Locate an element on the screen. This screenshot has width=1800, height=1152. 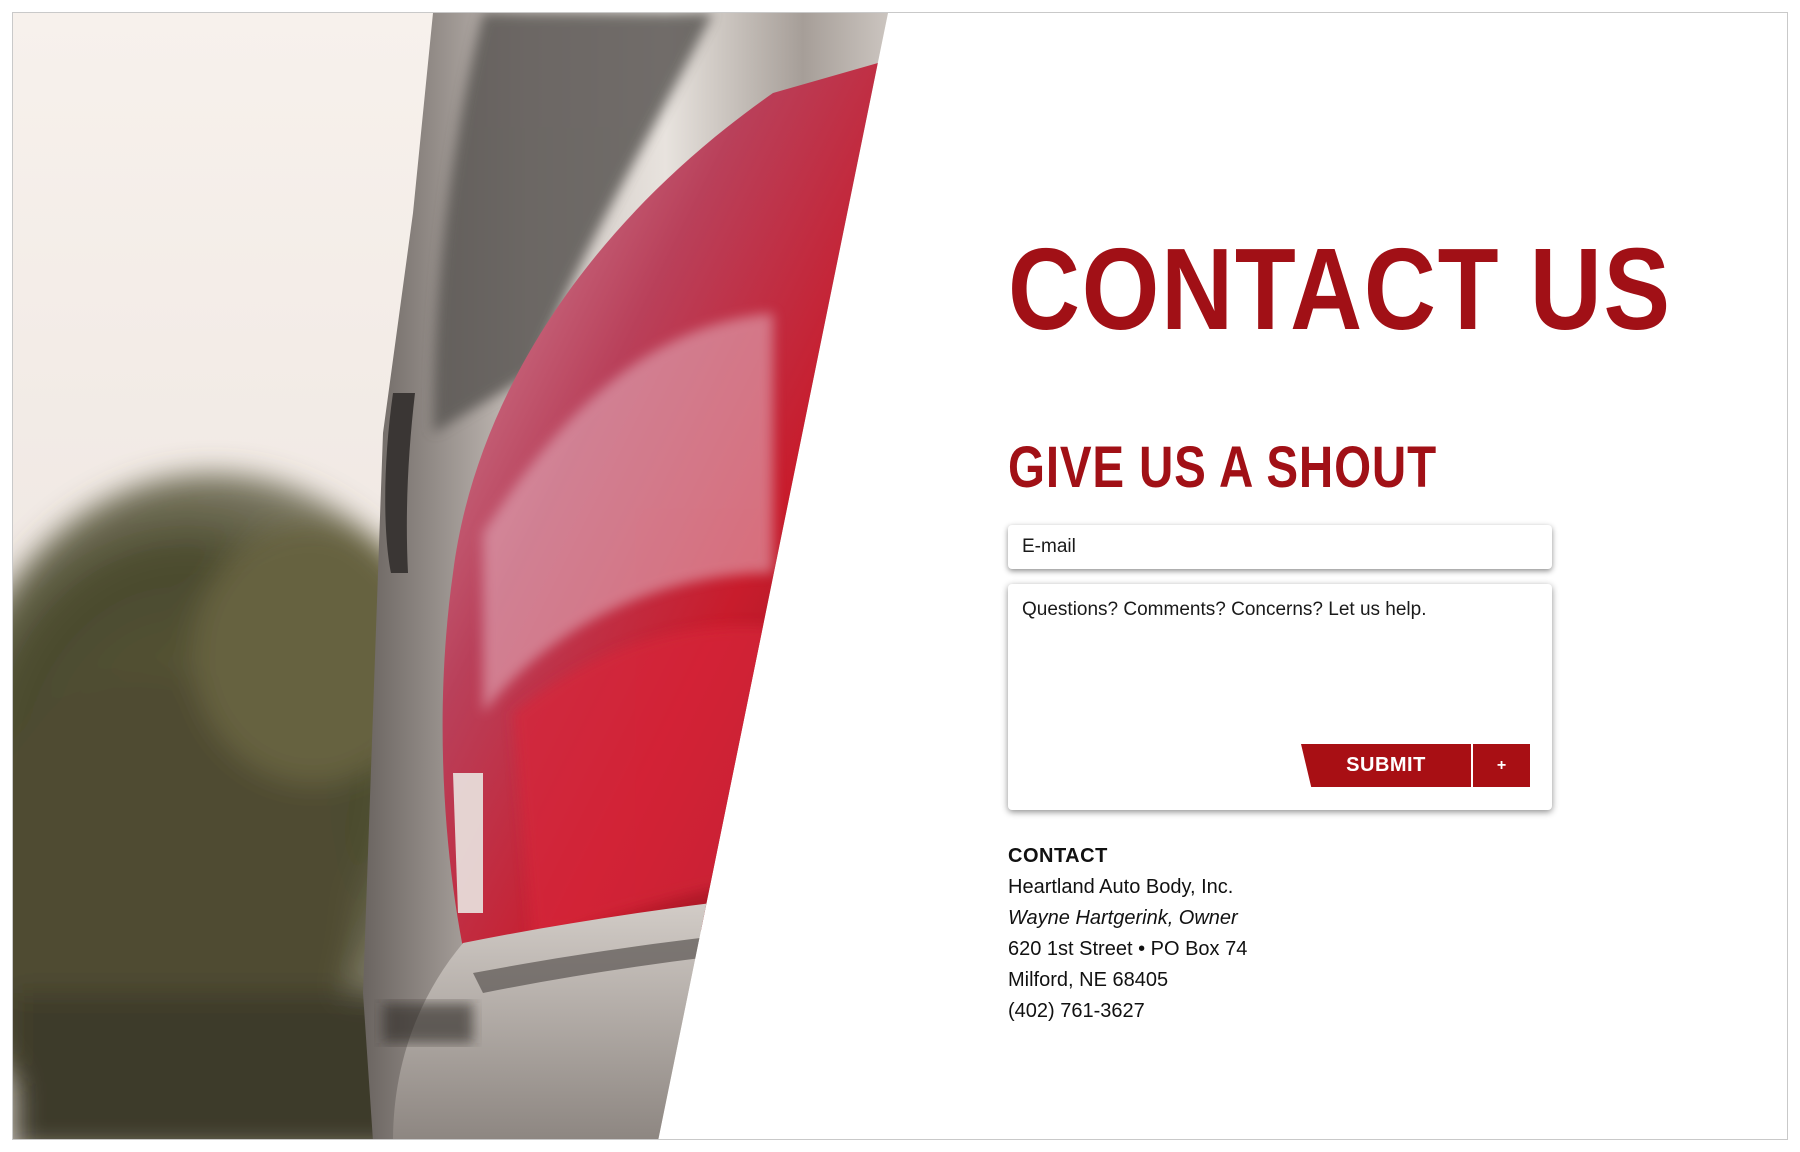
submit-group: SUBMIT + is located at coordinates (1415, 765).